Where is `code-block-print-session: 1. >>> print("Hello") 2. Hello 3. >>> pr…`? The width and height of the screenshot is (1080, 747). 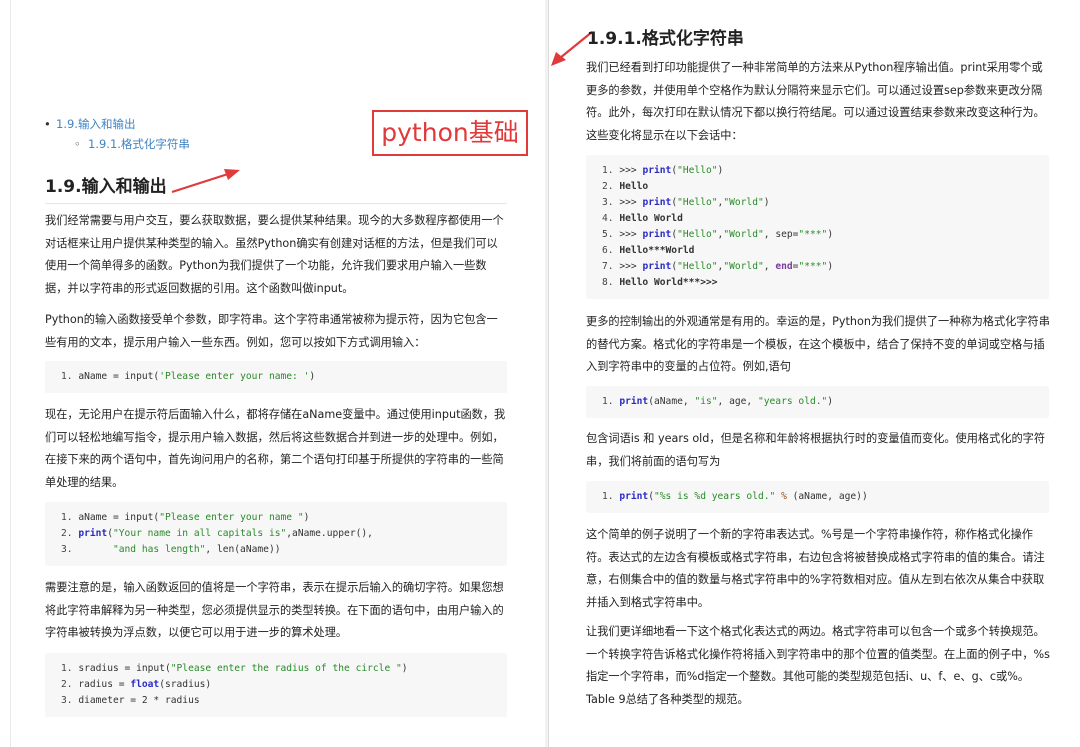 code-block-print-session: 1. >>> print("Hello") 2. Hello 3. >>> pr… is located at coordinates (817, 227).